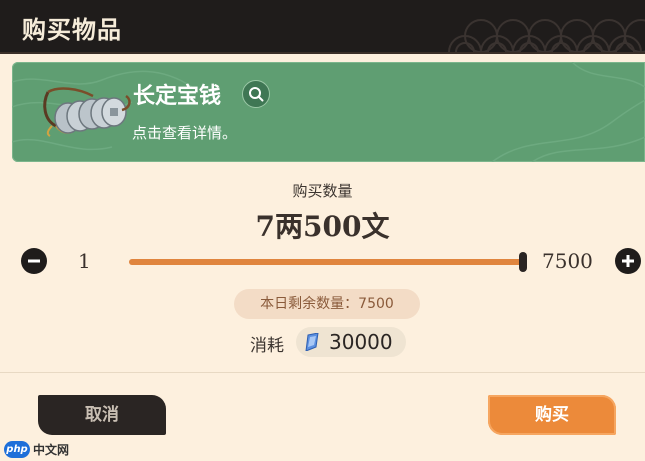 The height and width of the screenshot is (461, 645). What do you see at coordinates (322, 191) in the screenshot?
I see `quantity-label: 购买数量` at bounding box center [322, 191].